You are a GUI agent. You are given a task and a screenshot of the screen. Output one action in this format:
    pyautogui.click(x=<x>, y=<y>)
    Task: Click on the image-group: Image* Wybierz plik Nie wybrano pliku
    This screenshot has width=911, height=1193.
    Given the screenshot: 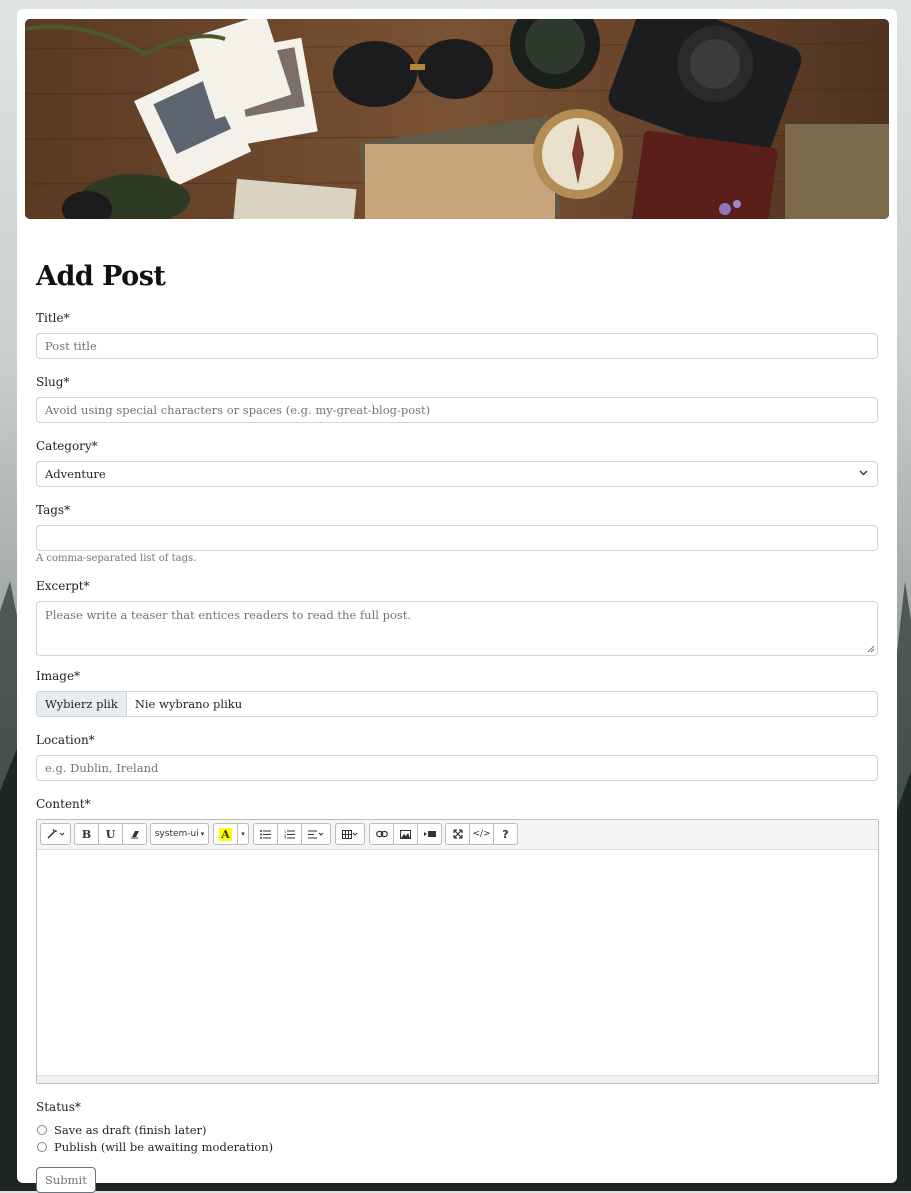 What is the action you would take?
    pyautogui.click(x=457, y=692)
    